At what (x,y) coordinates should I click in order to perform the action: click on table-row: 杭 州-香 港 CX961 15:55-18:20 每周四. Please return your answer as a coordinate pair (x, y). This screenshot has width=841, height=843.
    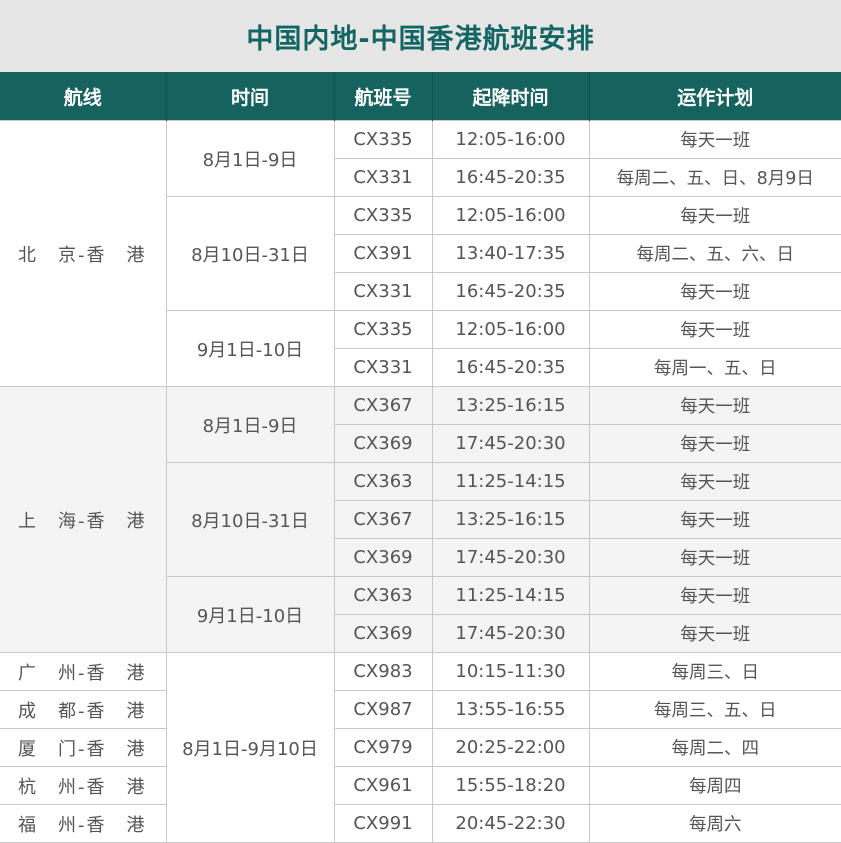
    Looking at the image, I should click on (420, 785).